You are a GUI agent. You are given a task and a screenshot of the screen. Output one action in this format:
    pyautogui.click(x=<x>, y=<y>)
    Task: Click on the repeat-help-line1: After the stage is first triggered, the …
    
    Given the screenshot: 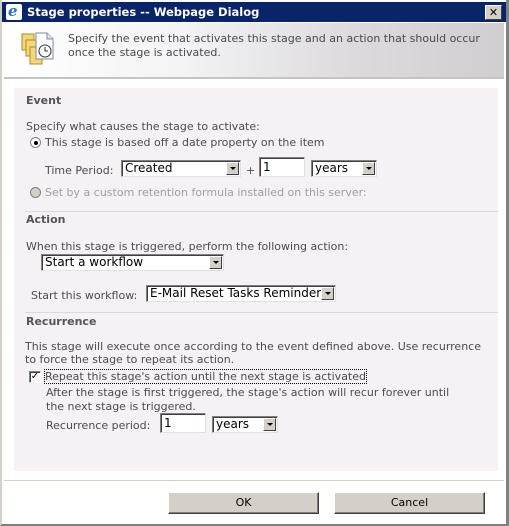 What is the action you would take?
    pyautogui.click(x=248, y=392)
    